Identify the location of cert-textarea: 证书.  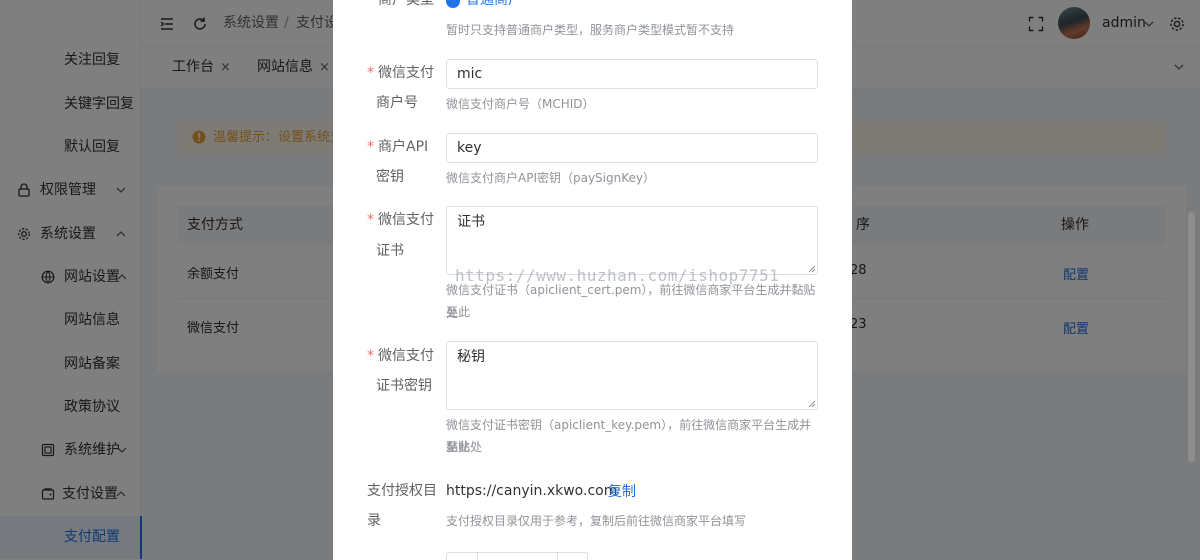
(632, 240).